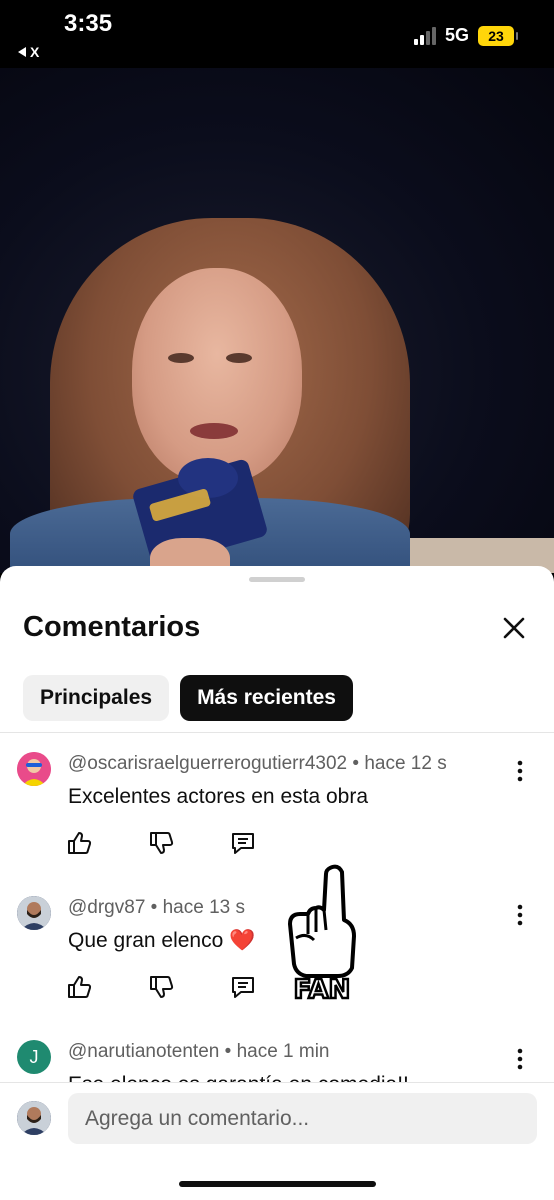 Image resolution: width=554 pixels, height=1200 pixels. I want to click on comment-time: hace 1 min, so click(283, 1051).